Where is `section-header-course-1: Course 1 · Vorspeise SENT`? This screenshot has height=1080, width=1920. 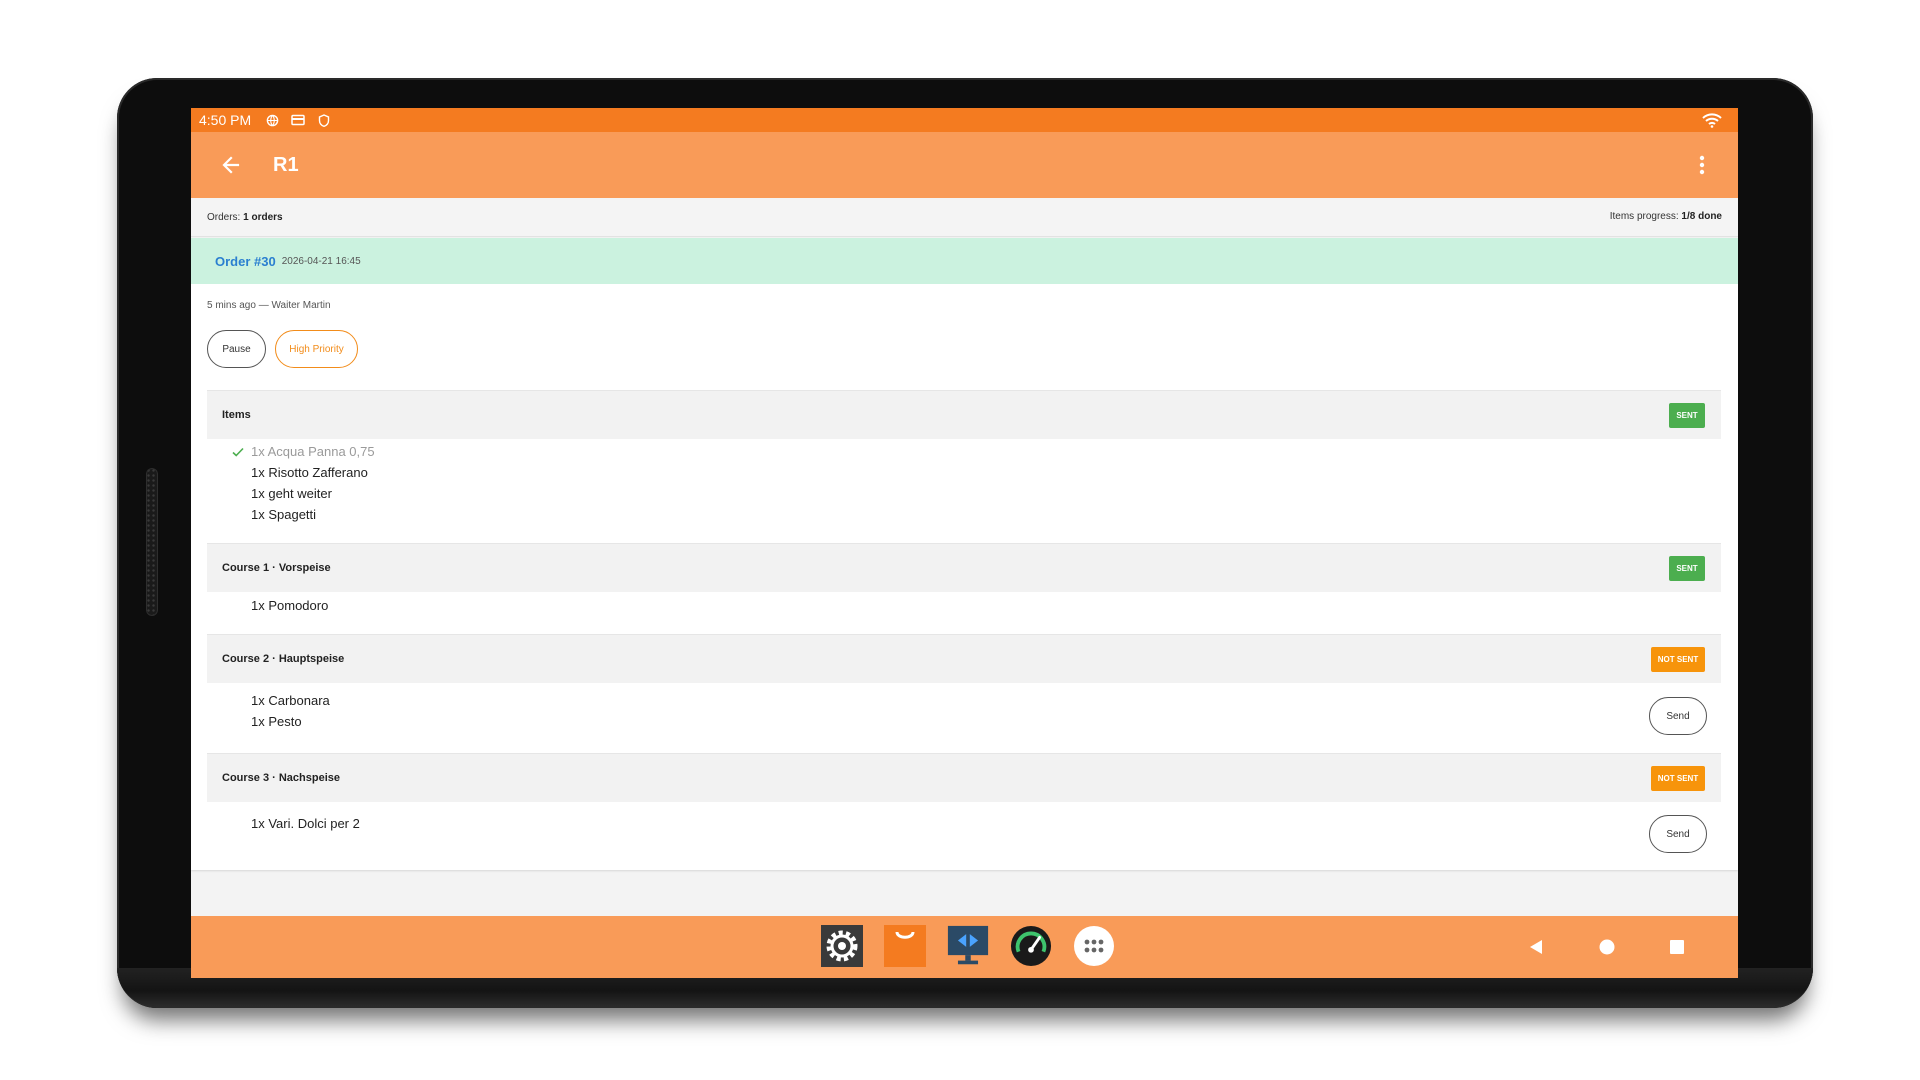 section-header-course-1: Course 1 · Vorspeise SENT is located at coordinates (964, 567).